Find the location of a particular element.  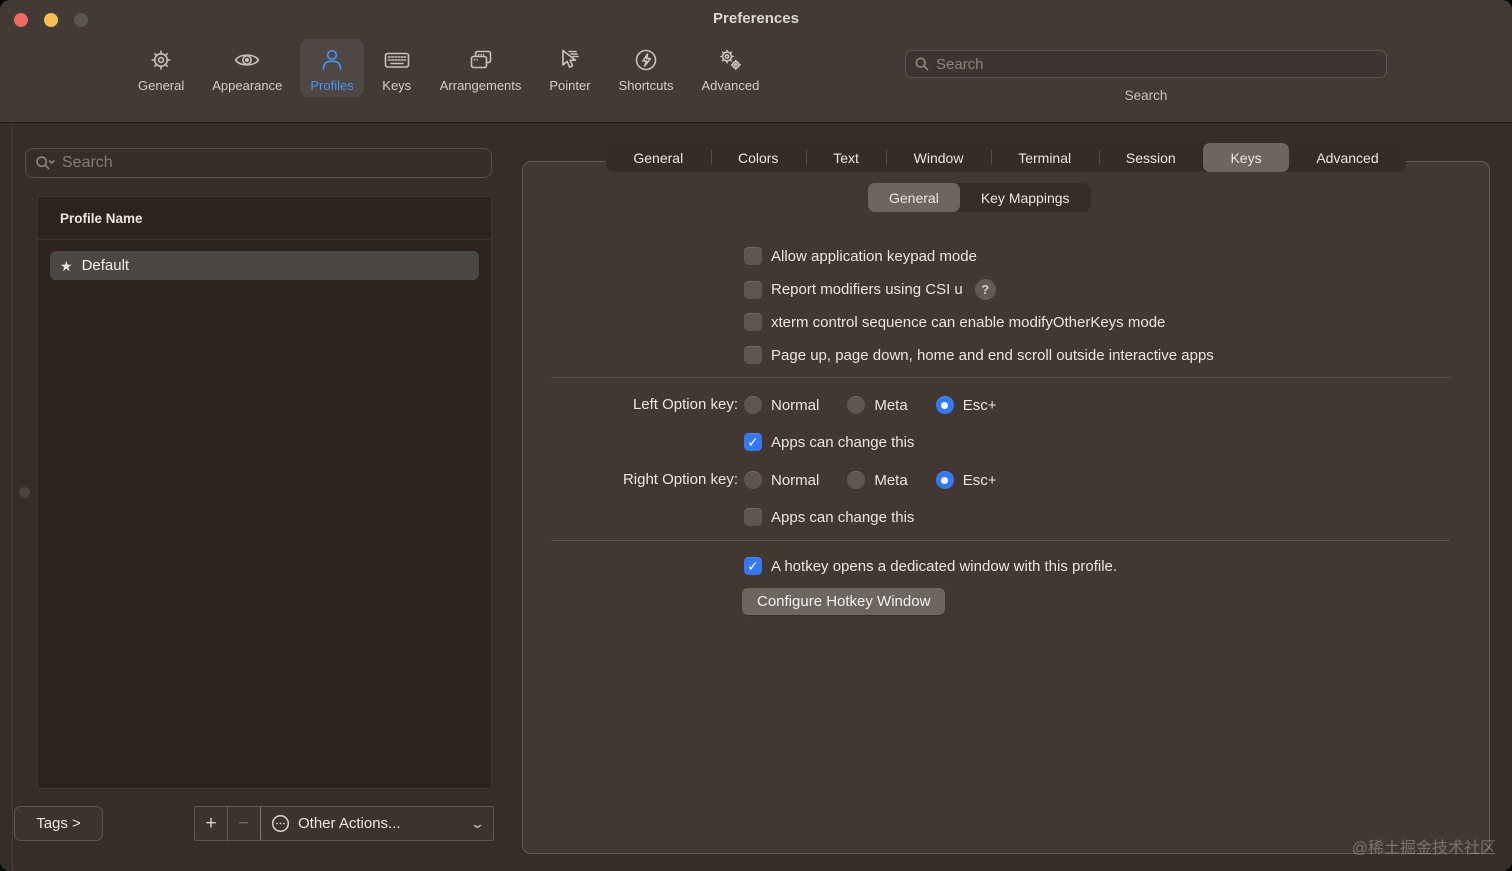

chevron-down-icon: ⌄ is located at coordinates (477, 823).